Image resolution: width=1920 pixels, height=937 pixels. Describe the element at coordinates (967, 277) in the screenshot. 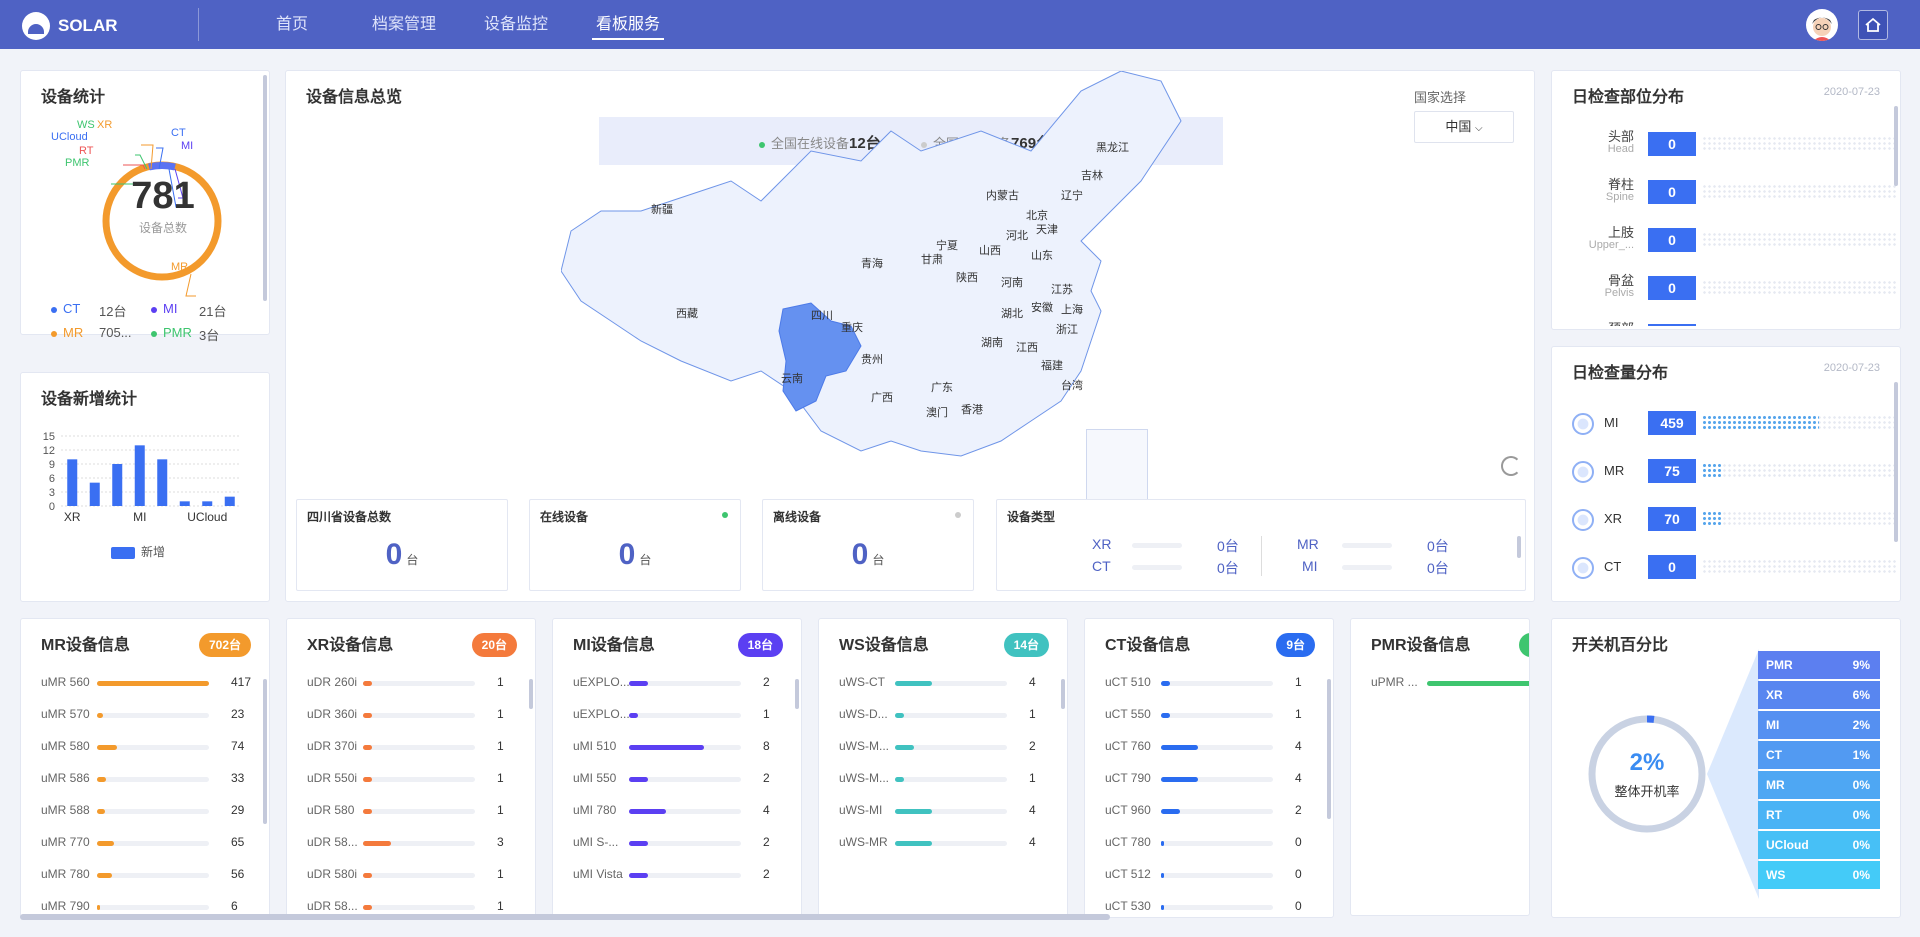

I see `province-label-13: 陕西` at that location.